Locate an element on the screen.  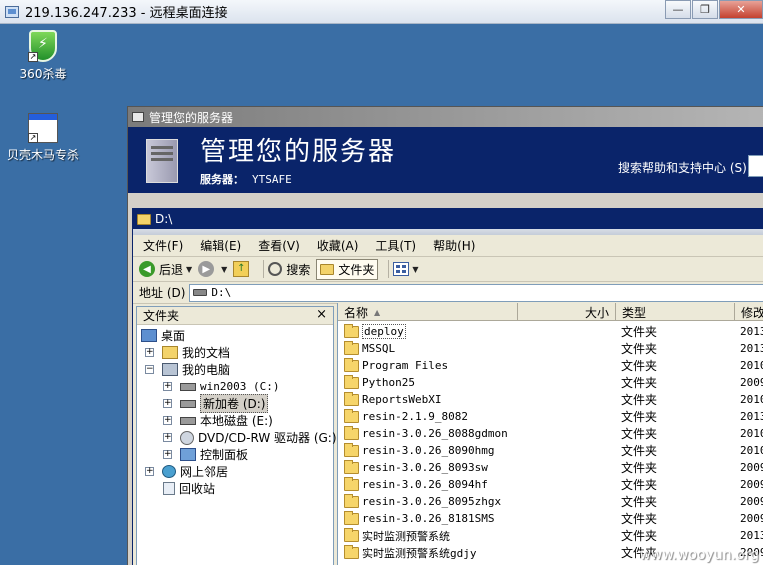
close-button: ✕ is located at coordinates (741, 9).